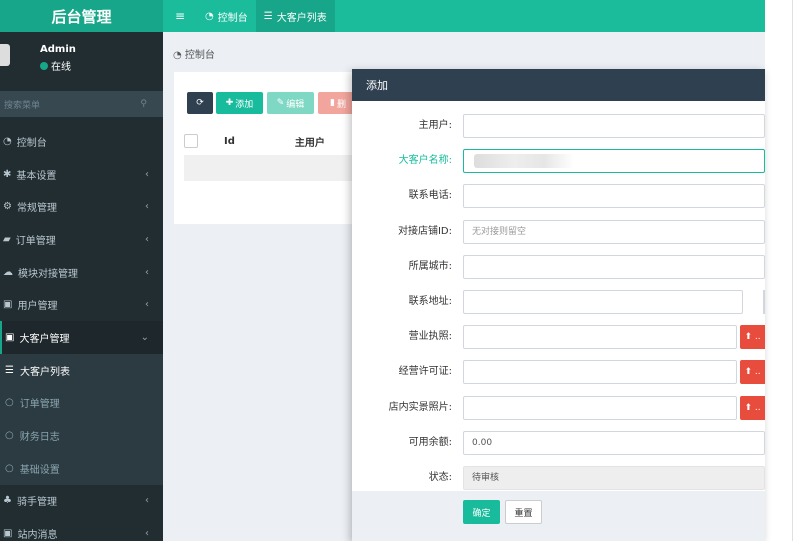 The height and width of the screenshot is (541, 804). I want to click on license-label: 营业执照:, so click(430, 336).